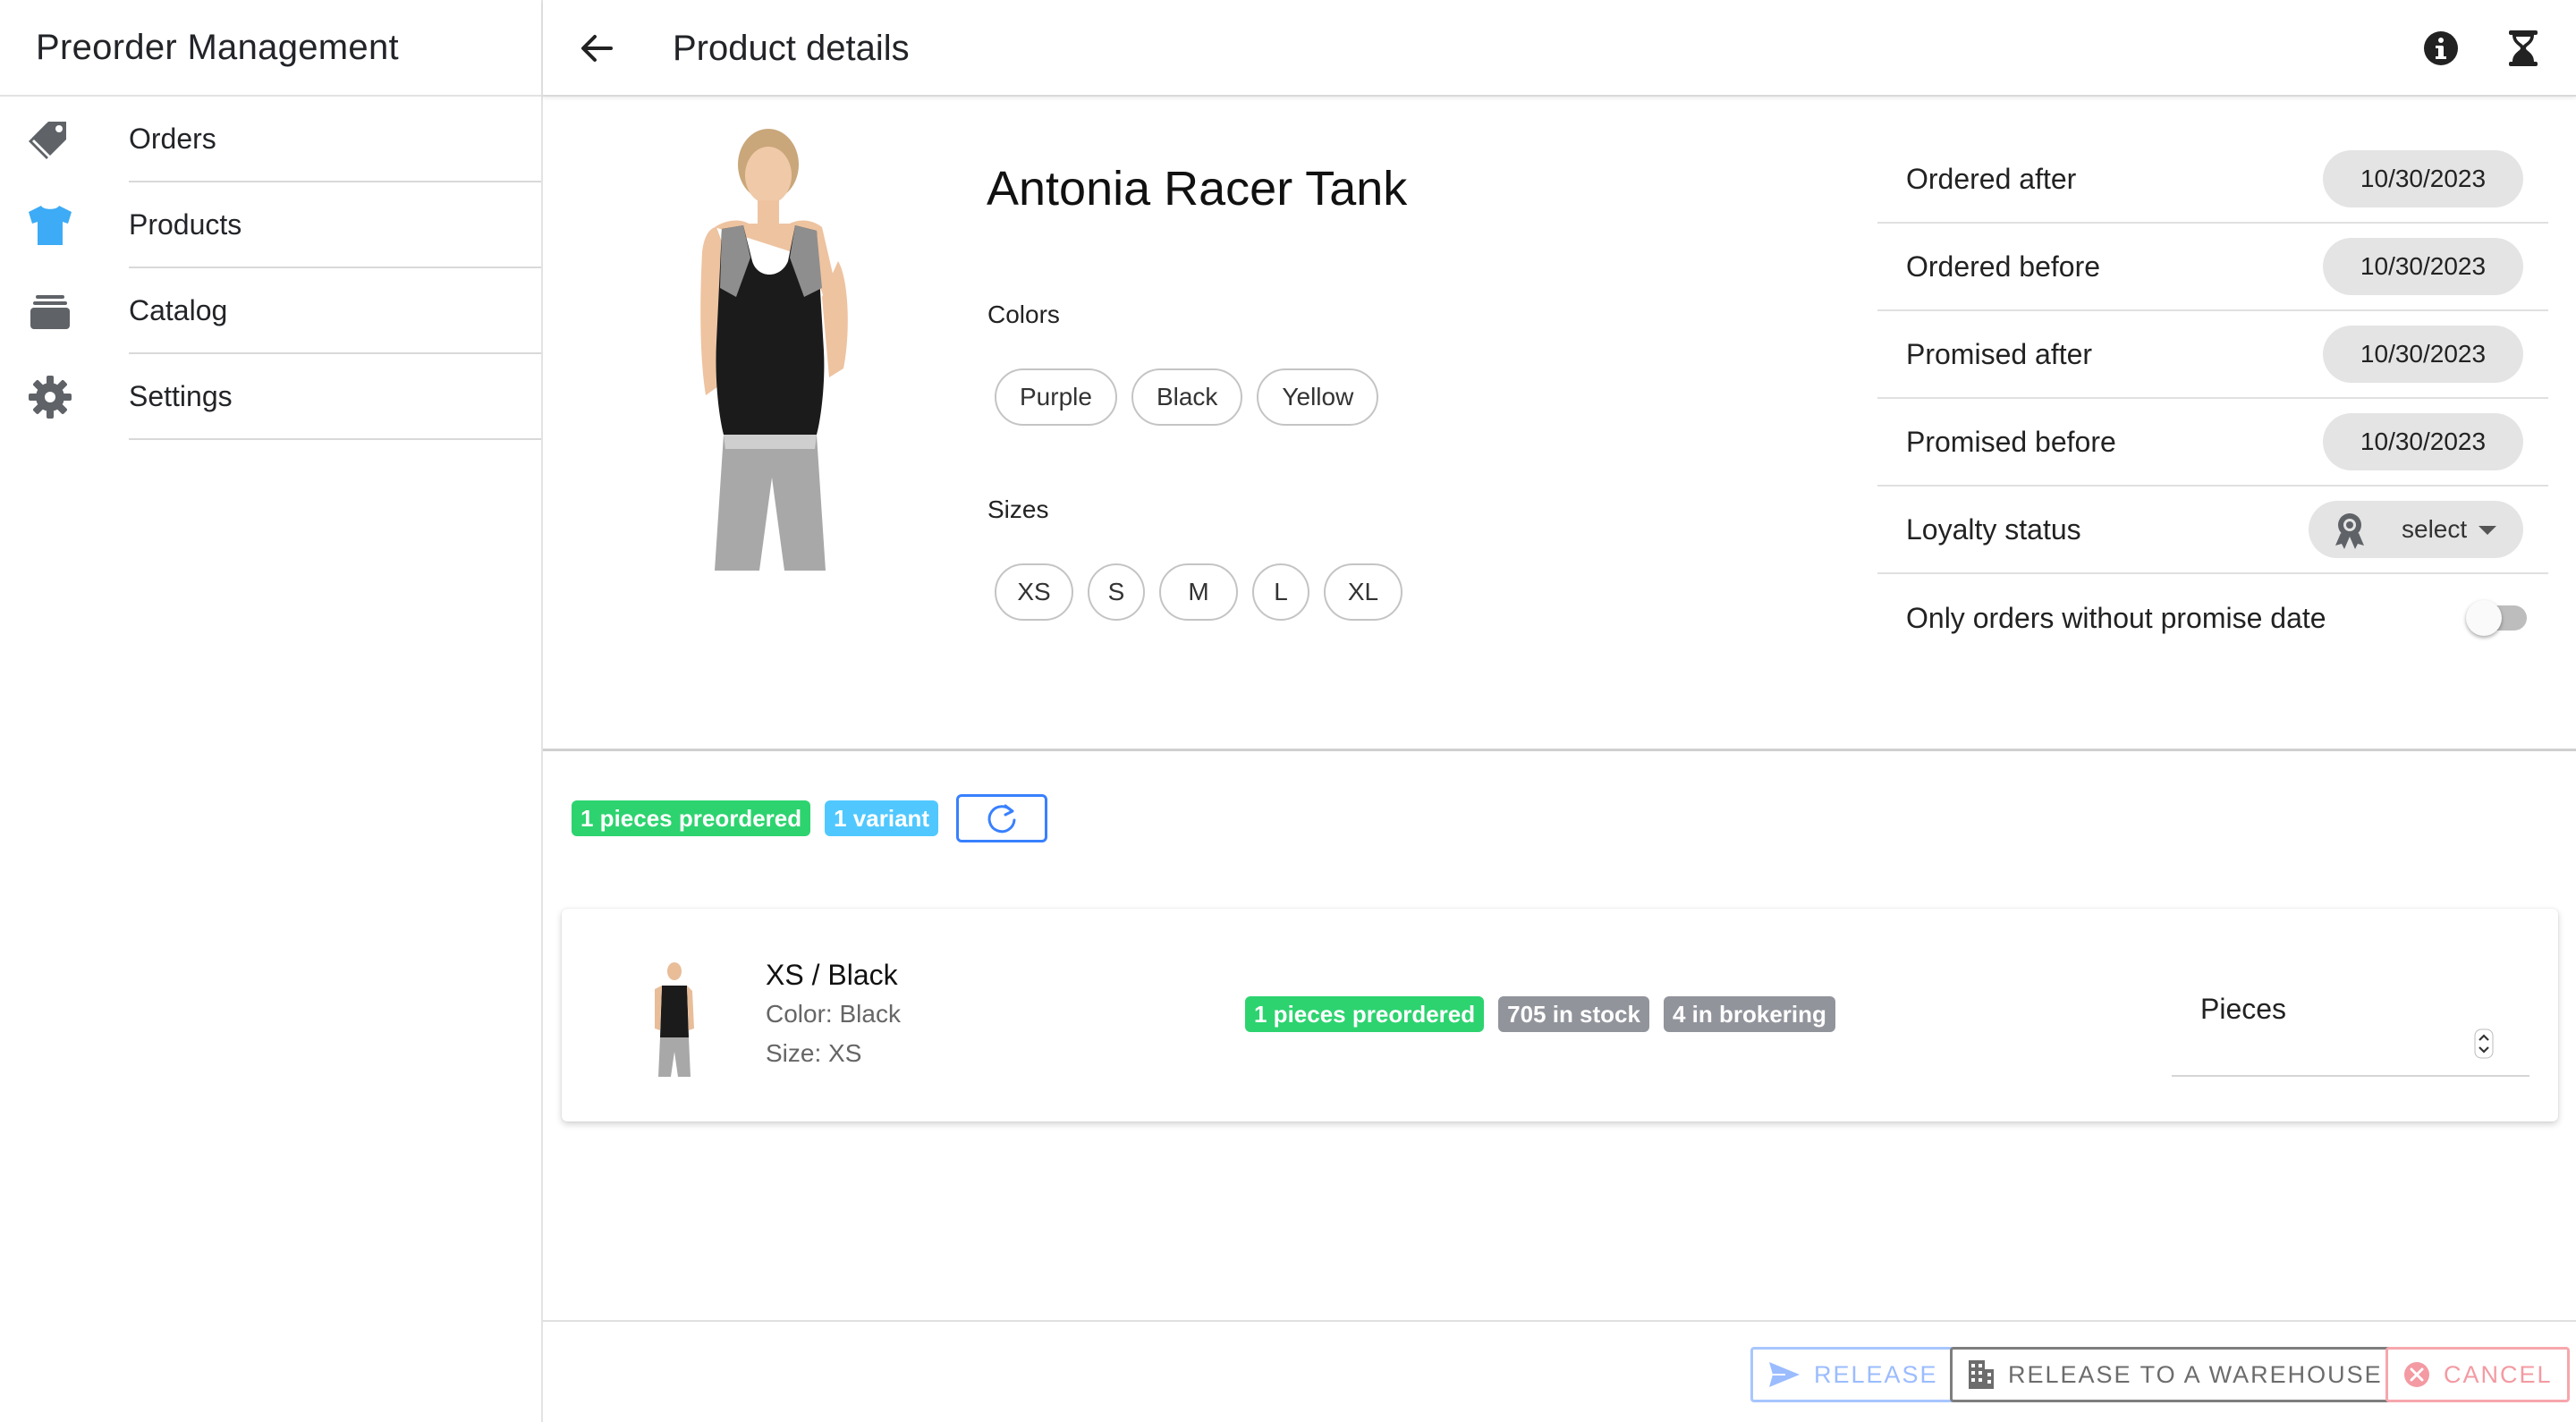 This screenshot has width=2576, height=1422. Describe the element at coordinates (1363, 592) in the screenshot. I see `size-chip-xl: XL` at that location.